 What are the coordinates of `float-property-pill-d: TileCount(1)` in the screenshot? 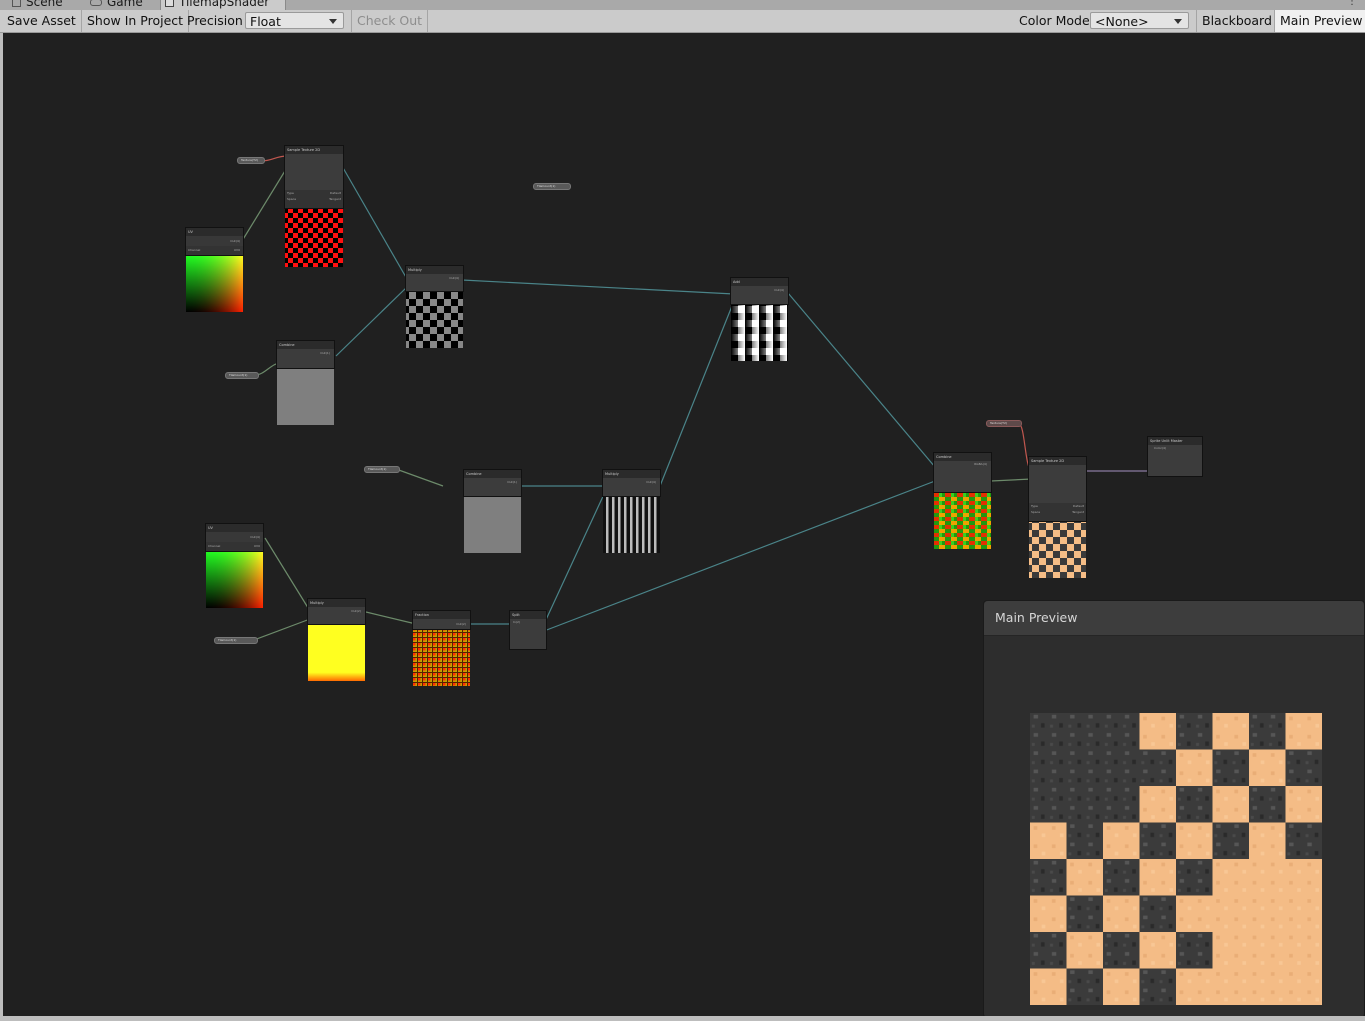 It's located at (236, 640).